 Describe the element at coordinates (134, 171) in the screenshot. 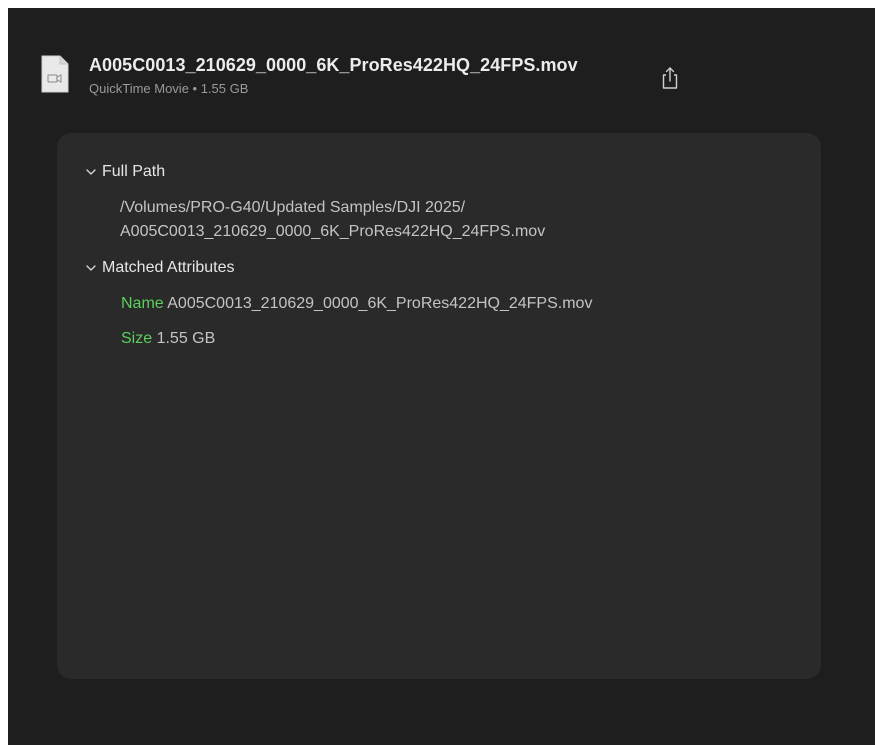

I see `full-path-title: Full Path` at that location.